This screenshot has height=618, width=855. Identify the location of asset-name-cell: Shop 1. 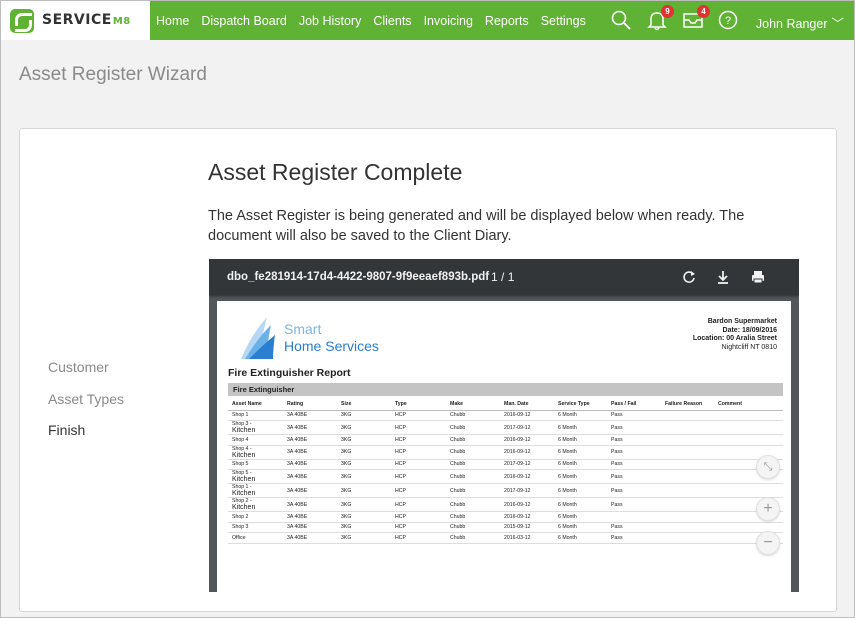
(255, 415).